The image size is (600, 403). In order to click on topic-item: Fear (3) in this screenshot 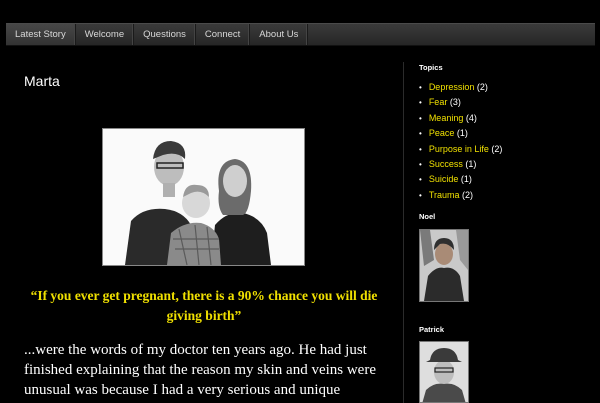, I will do `click(460, 102)`.